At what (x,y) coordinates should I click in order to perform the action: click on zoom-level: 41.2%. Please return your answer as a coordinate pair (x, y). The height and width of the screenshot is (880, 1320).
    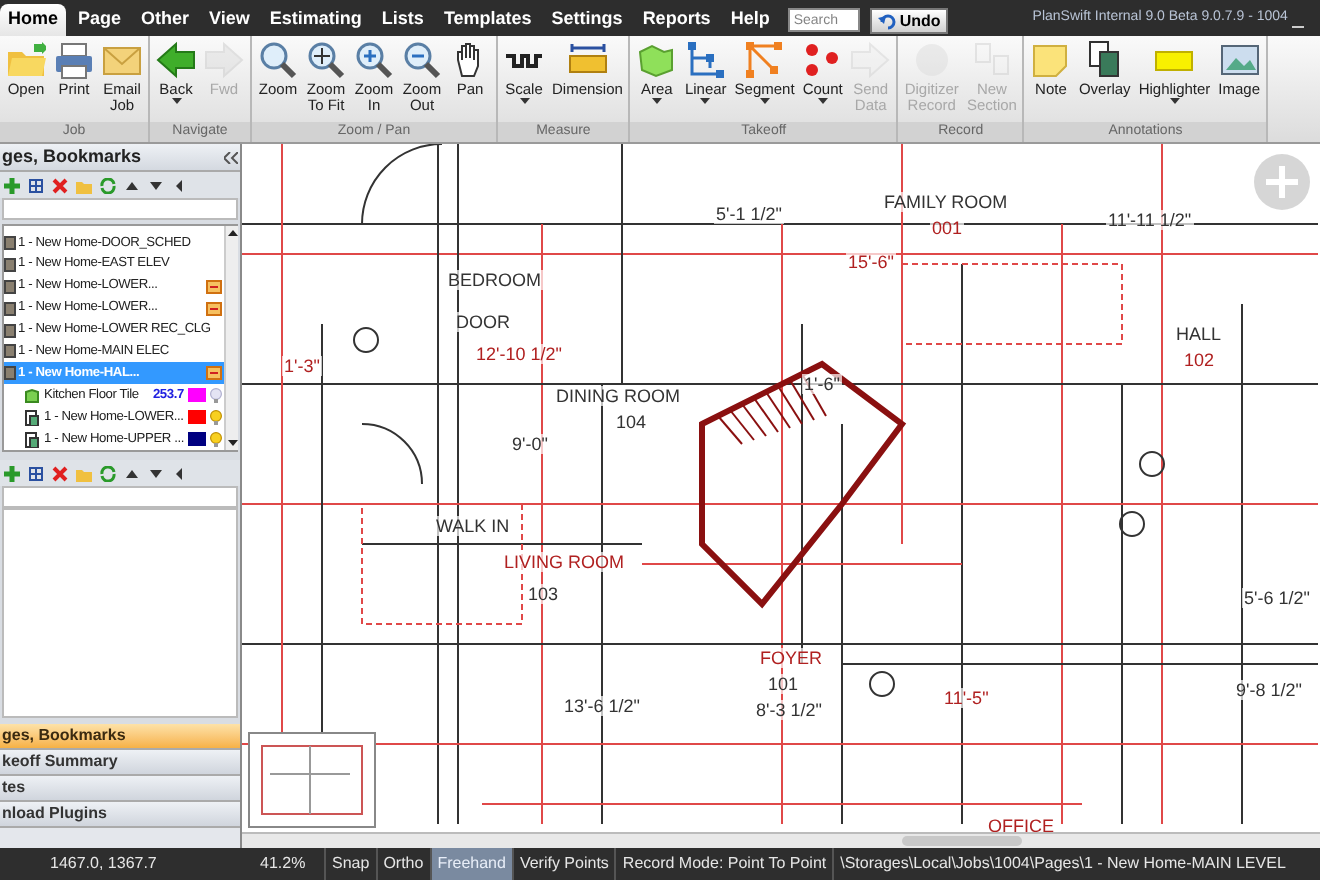
    Looking at the image, I should click on (293, 864).